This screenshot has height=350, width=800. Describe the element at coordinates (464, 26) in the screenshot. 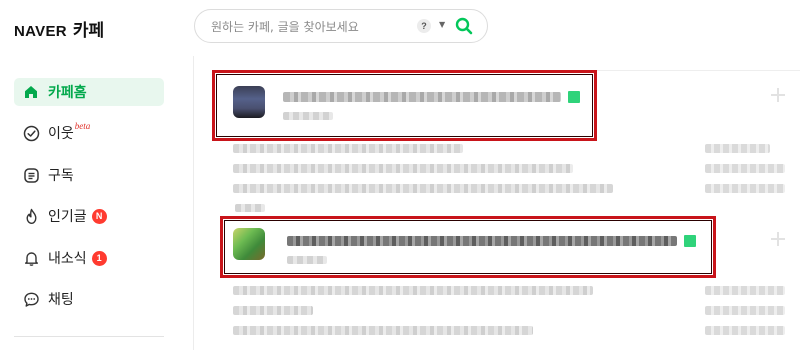

I see `search-icon` at that location.